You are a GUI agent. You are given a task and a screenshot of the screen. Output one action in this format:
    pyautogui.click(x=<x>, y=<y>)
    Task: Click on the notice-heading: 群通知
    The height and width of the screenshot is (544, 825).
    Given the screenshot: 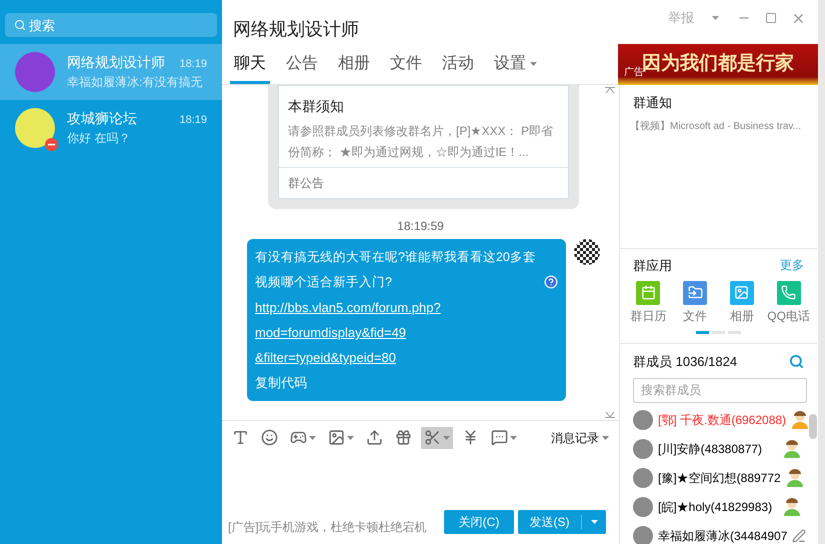 What is the action you would take?
    pyautogui.click(x=652, y=103)
    